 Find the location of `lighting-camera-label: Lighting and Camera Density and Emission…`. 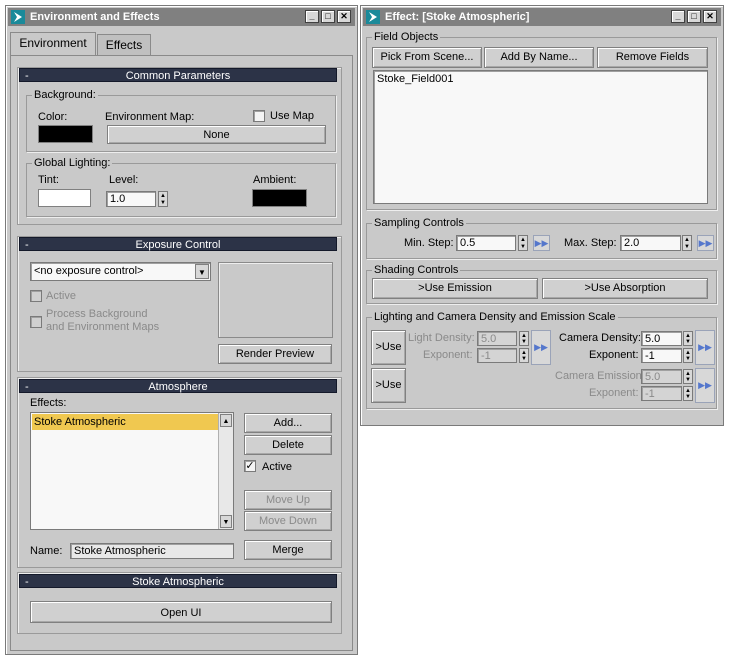

lighting-camera-label: Lighting and Camera Density and Emission… is located at coordinates (495, 317).